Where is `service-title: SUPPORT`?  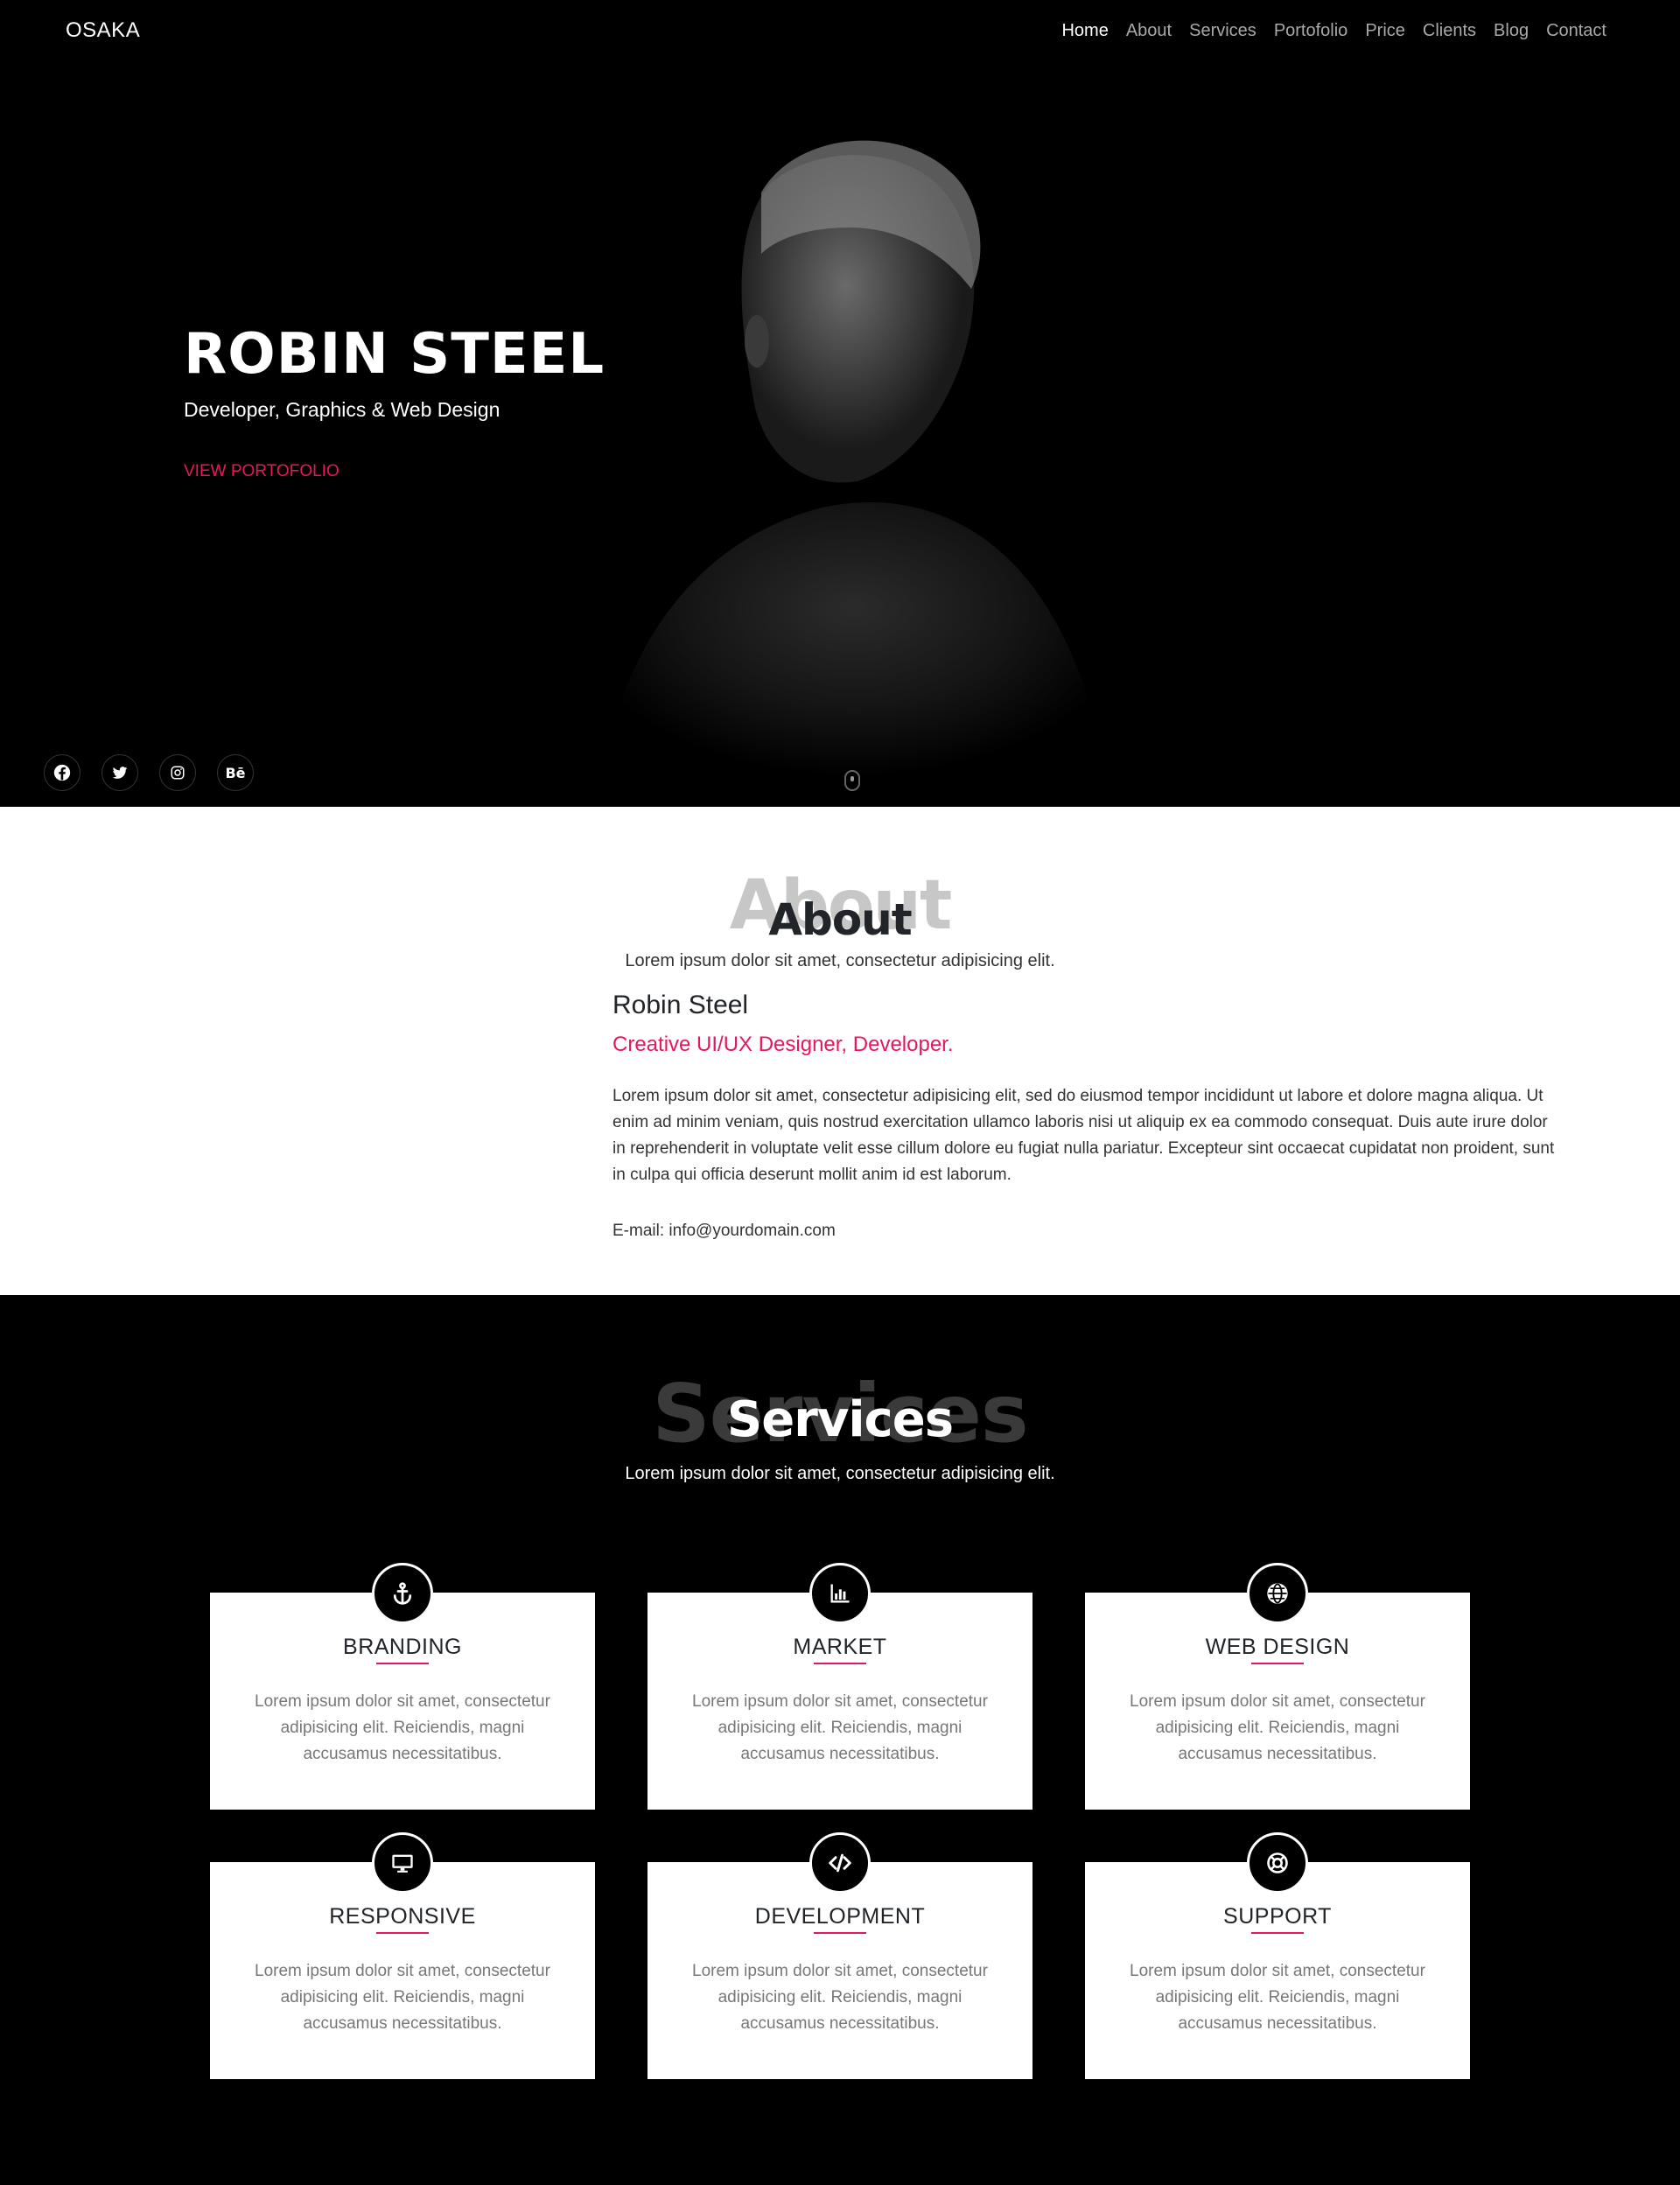 service-title: SUPPORT is located at coordinates (1277, 1917).